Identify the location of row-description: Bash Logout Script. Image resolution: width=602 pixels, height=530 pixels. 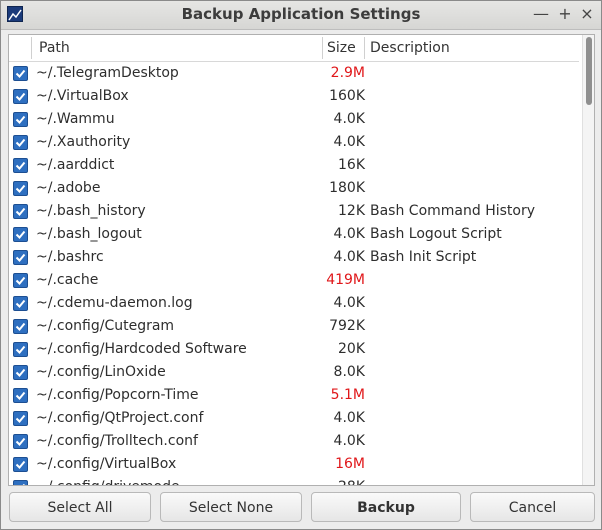
(436, 234).